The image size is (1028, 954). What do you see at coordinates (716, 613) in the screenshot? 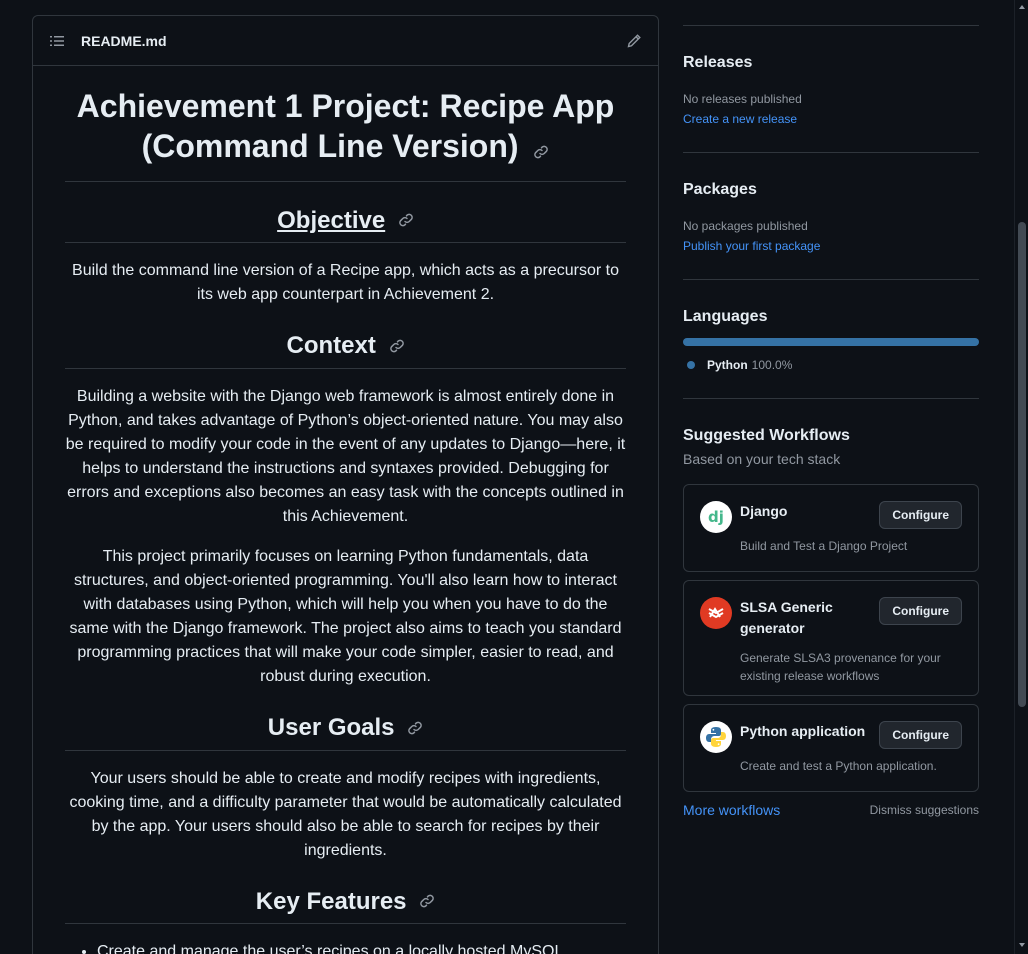
I see `slsa-icon` at bounding box center [716, 613].